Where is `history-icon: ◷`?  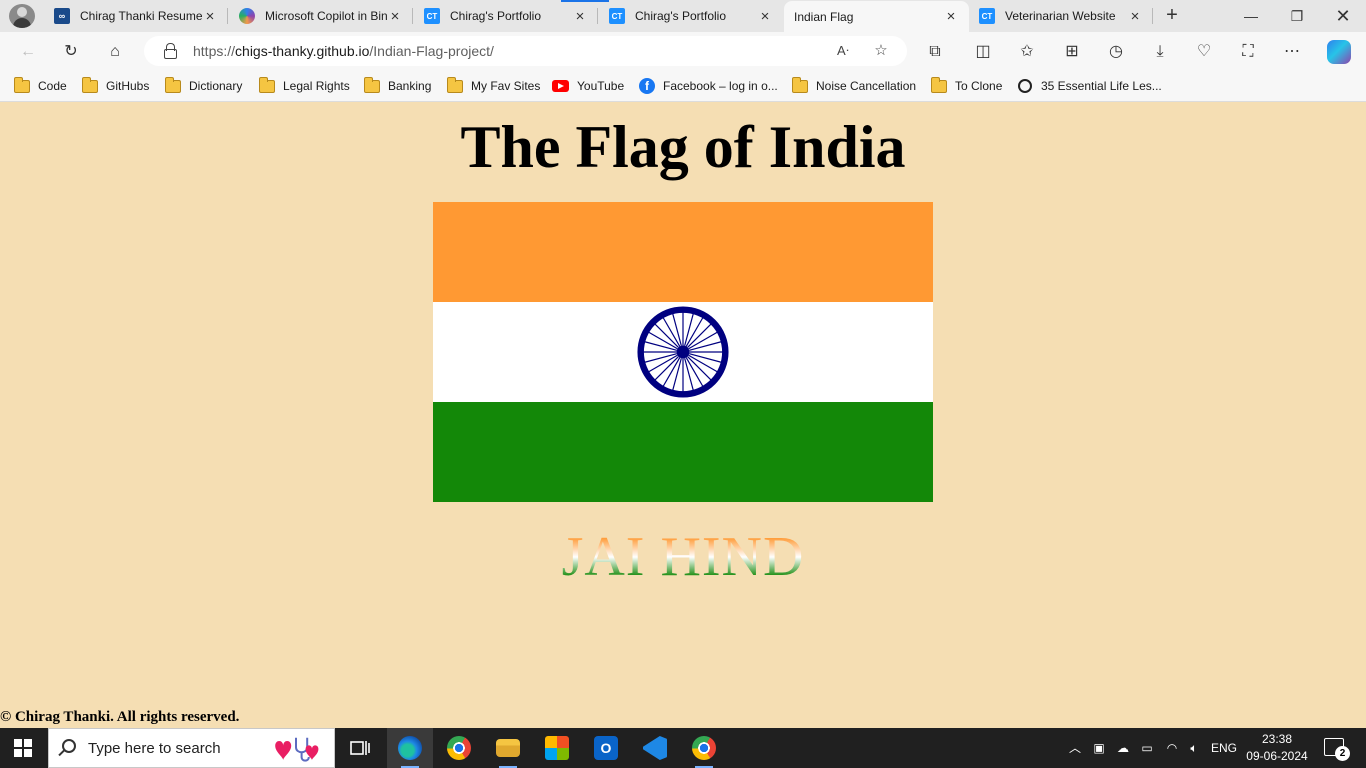
history-icon: ◷ is located at coordinates (1116, 52).